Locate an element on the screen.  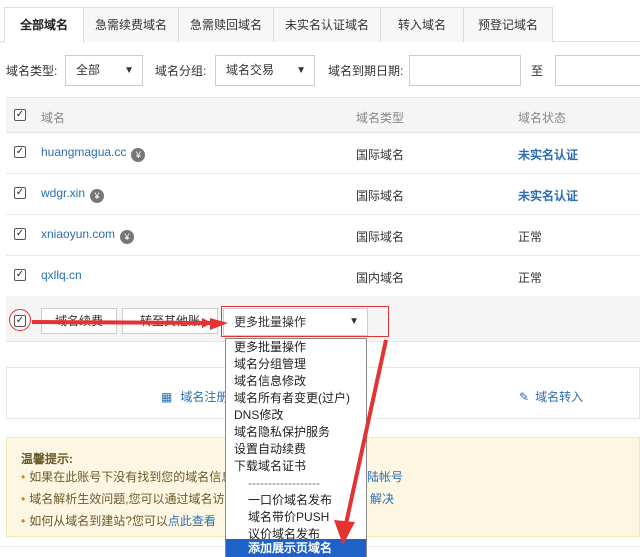
domain-group-value: 域名交易 is located at coordinates (250, 70).